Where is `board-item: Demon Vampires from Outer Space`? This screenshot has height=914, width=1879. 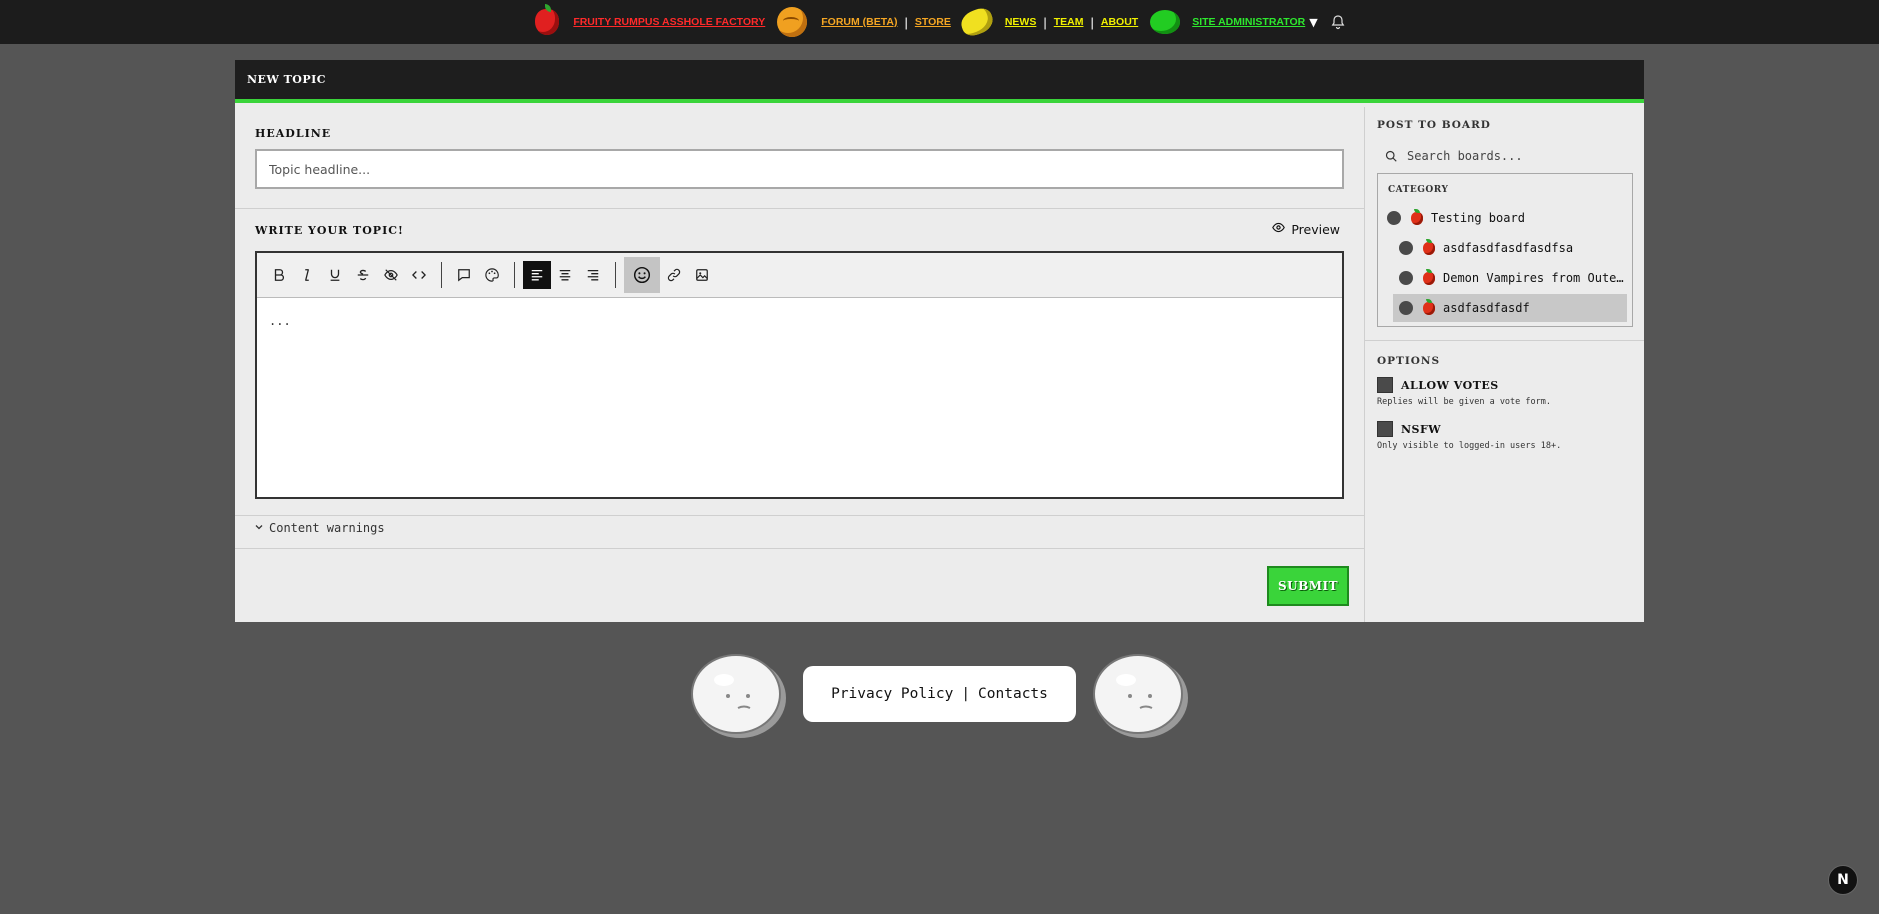
board-item: Demon Vampires from Outer Space is located at coordinates (1513, 278).